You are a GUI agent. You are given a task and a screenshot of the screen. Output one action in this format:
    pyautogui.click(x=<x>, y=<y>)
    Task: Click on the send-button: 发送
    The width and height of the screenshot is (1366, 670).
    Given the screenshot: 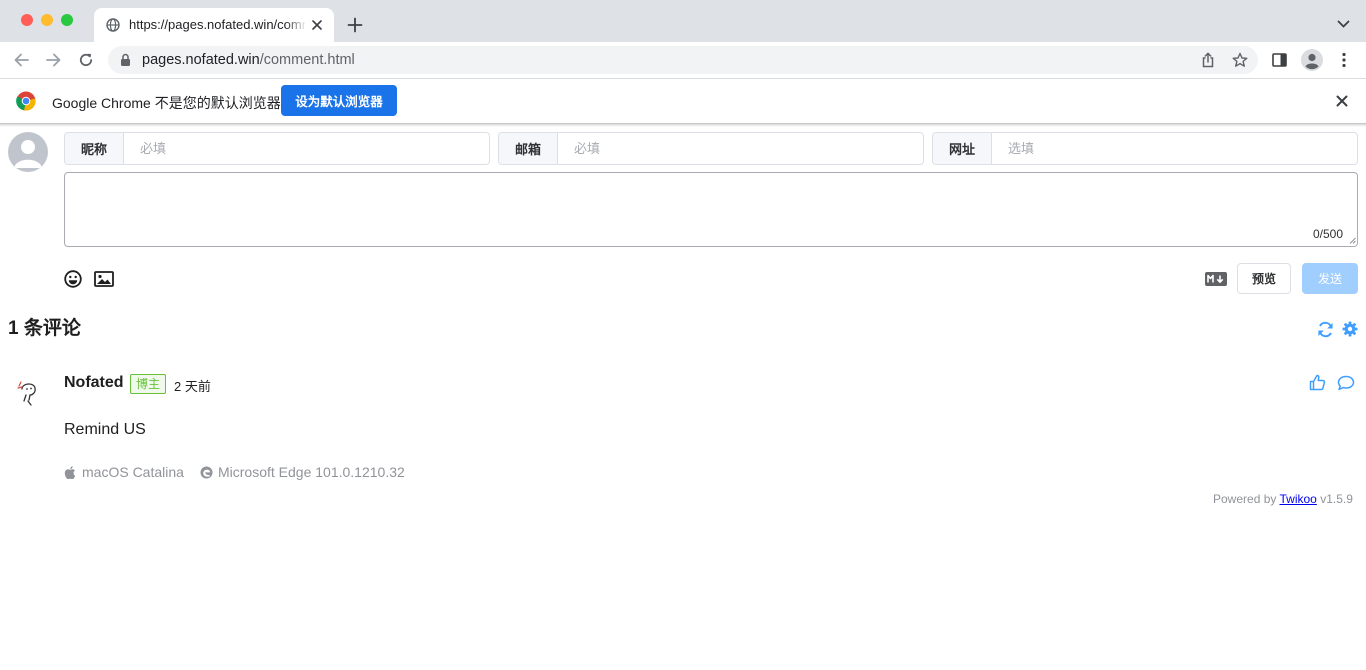 What is the action you would take?
    pyautogui.click(x=1330, y=278)
    